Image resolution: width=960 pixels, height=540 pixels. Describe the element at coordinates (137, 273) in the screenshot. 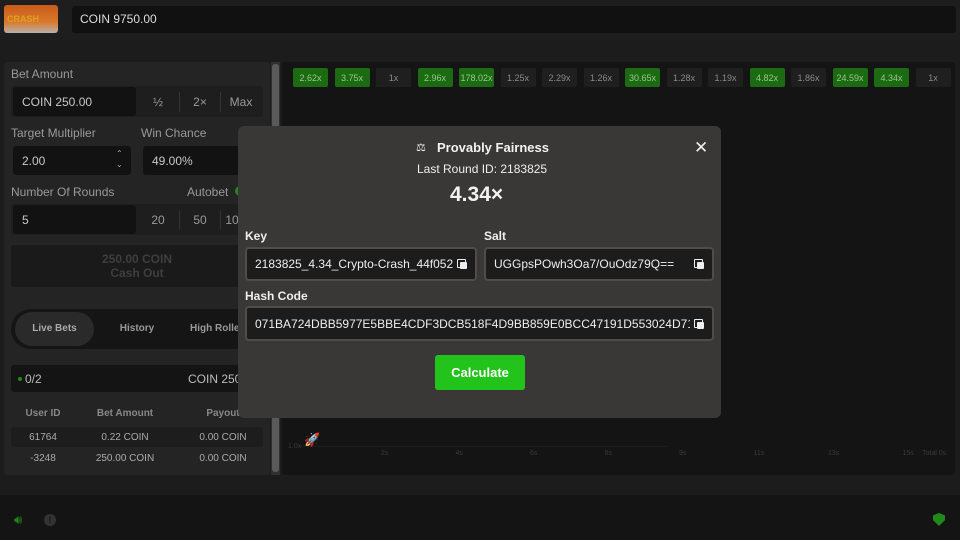

I see `cash-out-label: Cash Out` at that location.